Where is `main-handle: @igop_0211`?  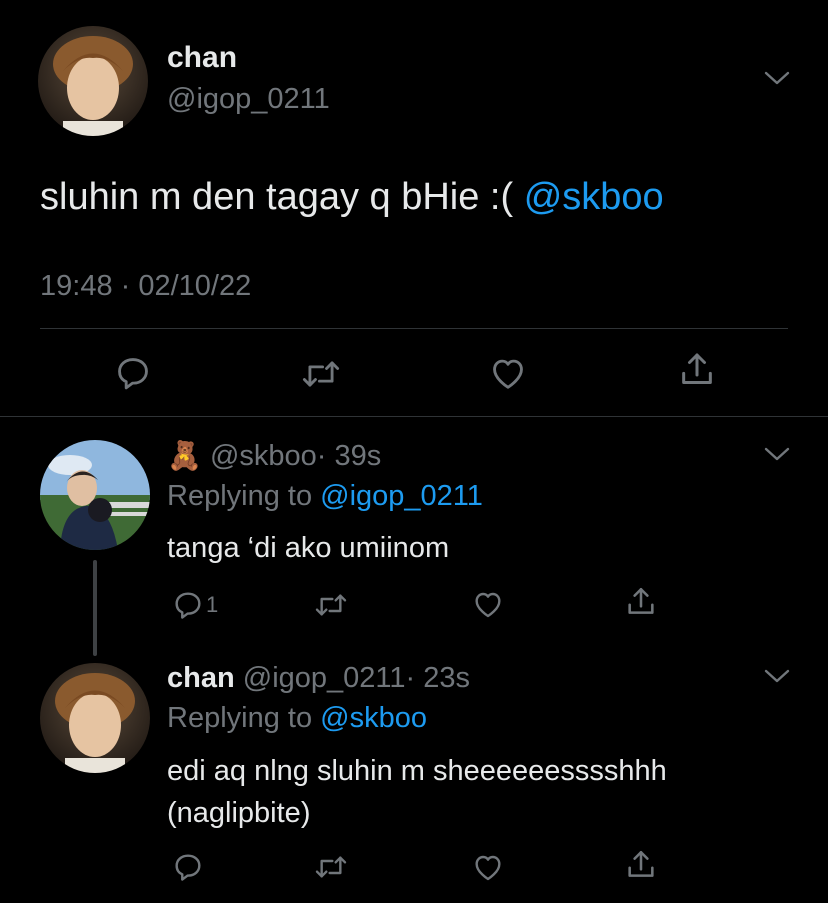
main-handle: @igop_0211 is located at coordinates (248, 99).